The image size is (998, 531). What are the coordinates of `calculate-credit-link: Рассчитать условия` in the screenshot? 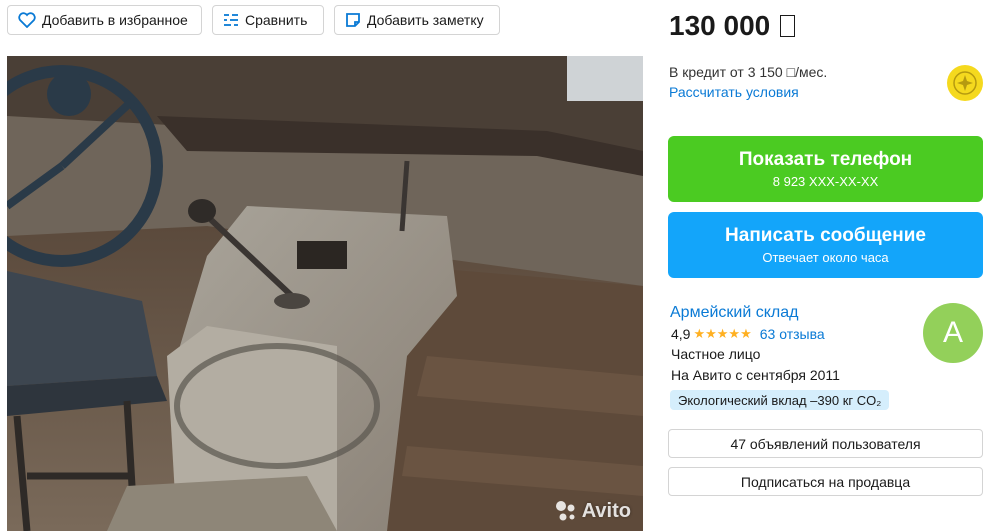 It's located at (734, 92).